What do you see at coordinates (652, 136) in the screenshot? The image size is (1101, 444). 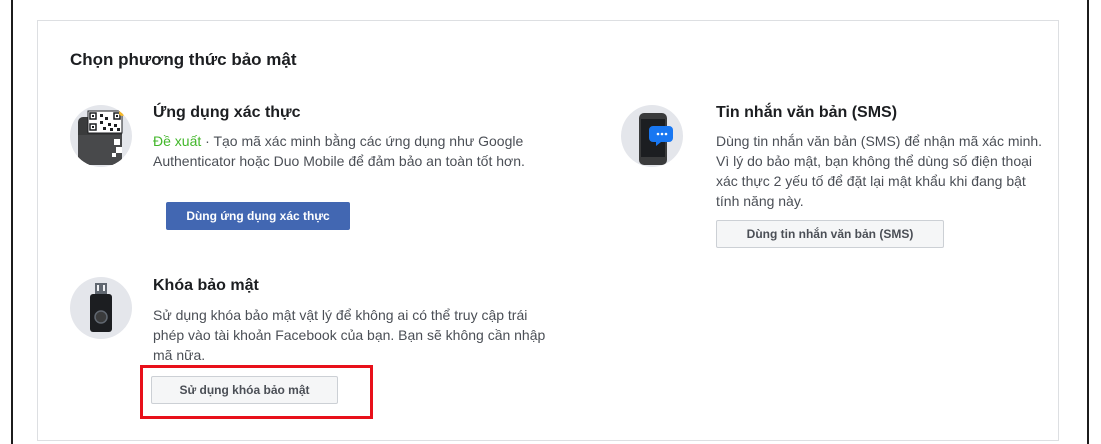 I see `sms-phone-icon` at bounding box center [652, 136].